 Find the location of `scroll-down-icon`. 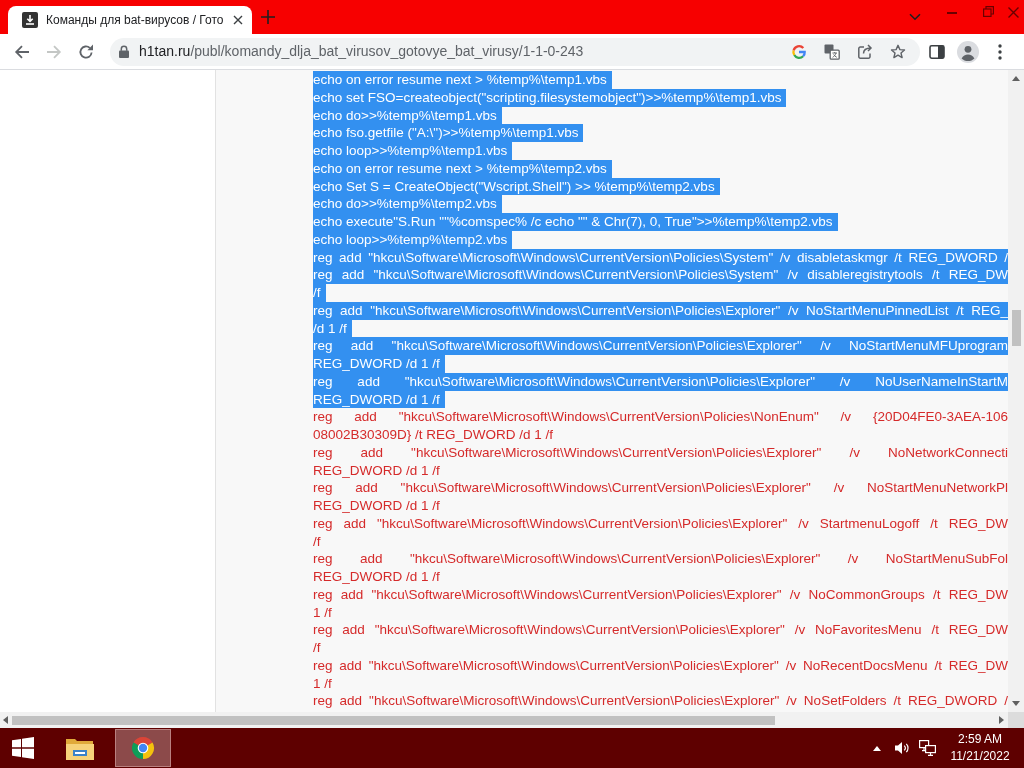

scroll-down-icon is located at coordinates (1016, 703).